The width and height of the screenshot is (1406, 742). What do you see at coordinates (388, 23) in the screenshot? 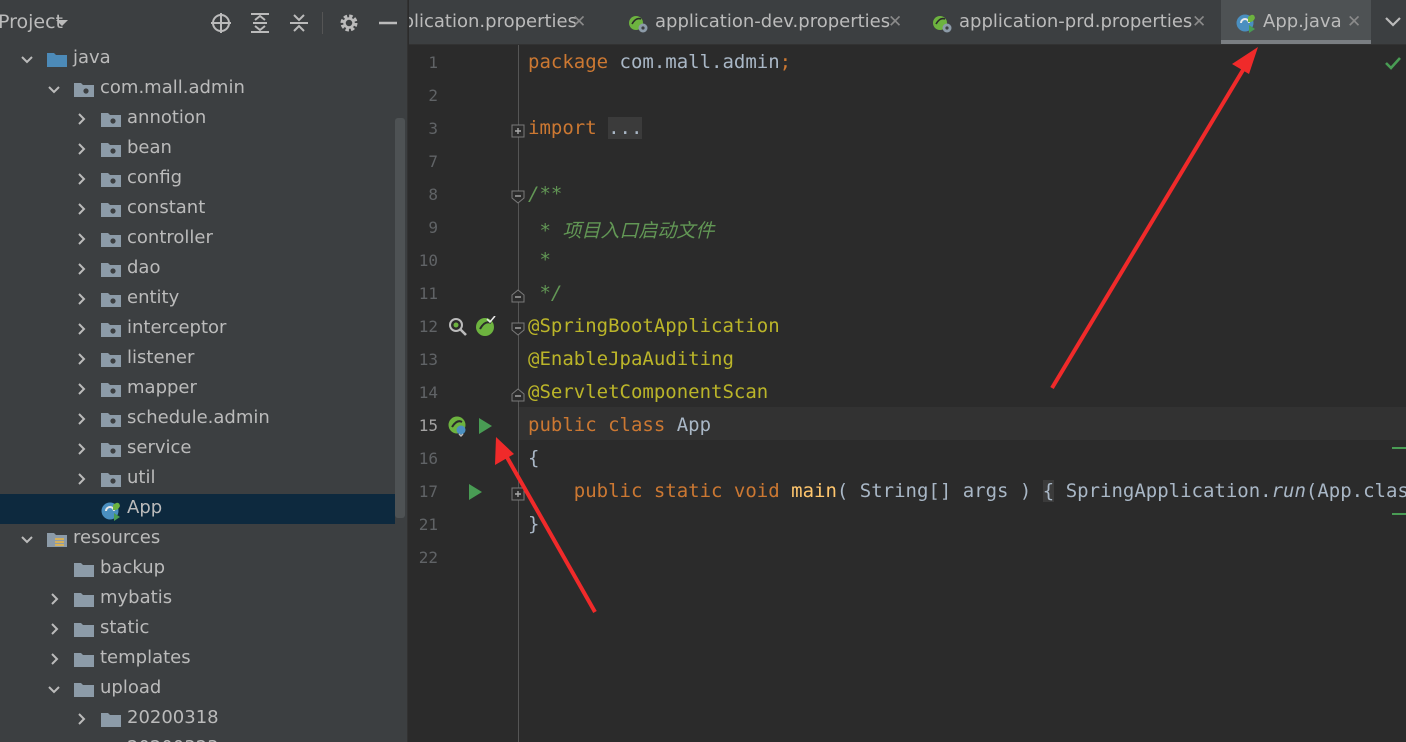
I see `minimize-icon` at bounding box center [388, 23].